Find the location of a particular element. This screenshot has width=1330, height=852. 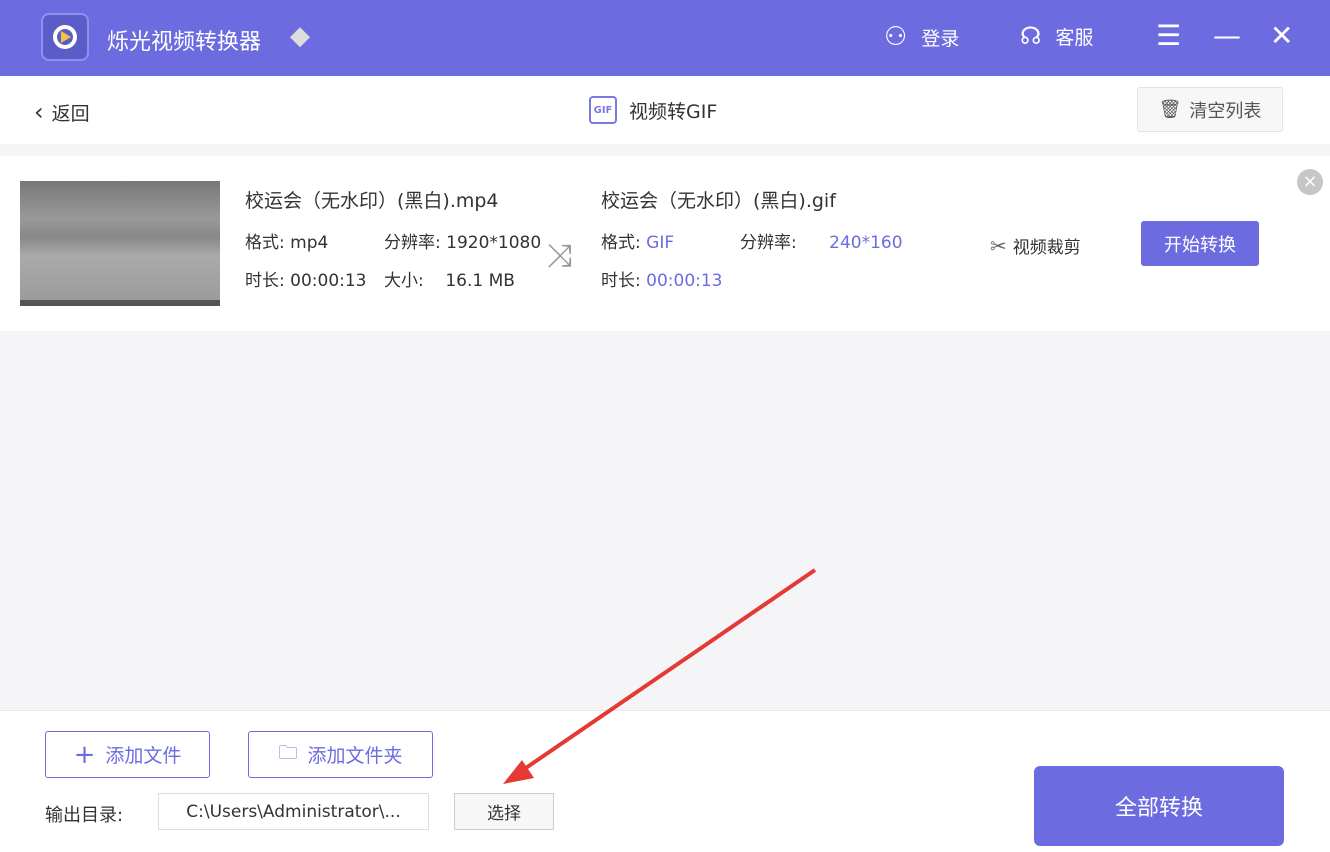

scissors-icon: ✂ is located at coordinates (998, 245).